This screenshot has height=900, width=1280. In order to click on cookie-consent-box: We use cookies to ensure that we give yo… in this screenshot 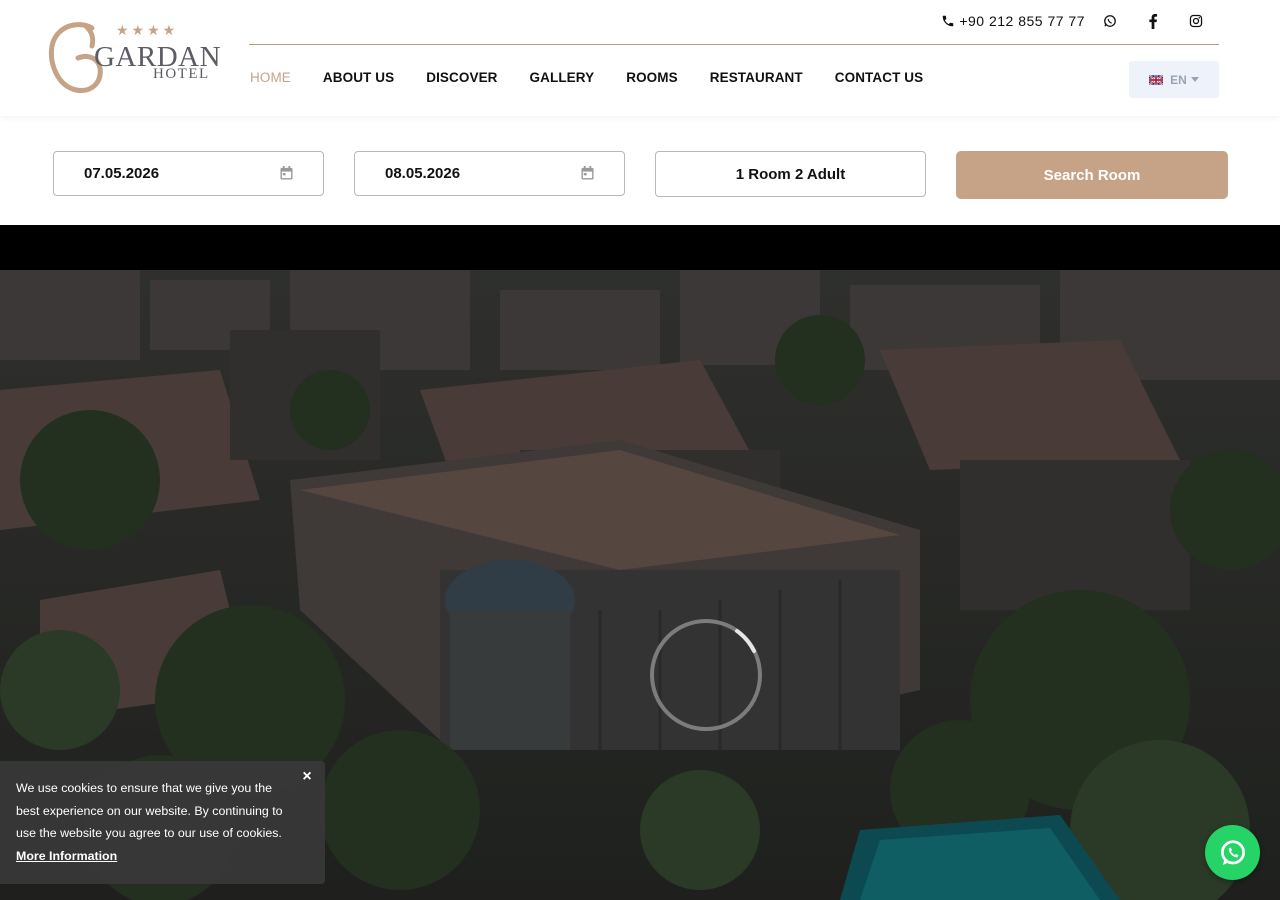, I will do `click(162, 822)`.